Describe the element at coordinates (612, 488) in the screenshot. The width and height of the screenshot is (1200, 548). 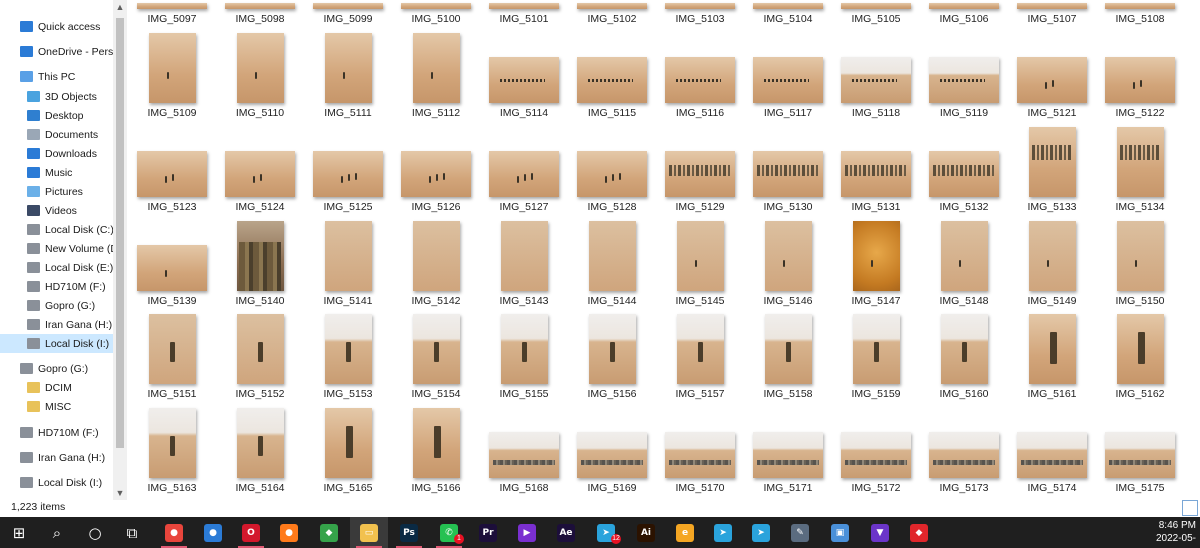
I see `file-name: IMG_5169` at that location.